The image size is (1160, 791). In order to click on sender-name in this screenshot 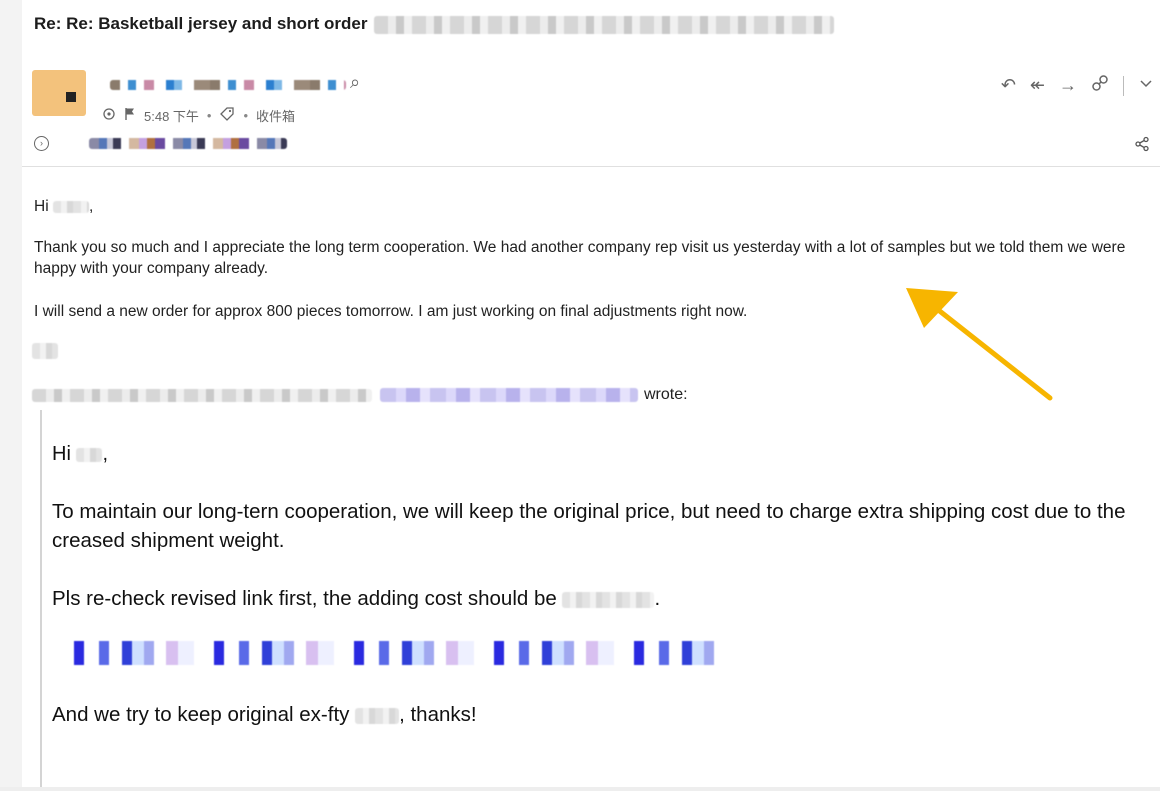, I will do `click(228, 86)`.